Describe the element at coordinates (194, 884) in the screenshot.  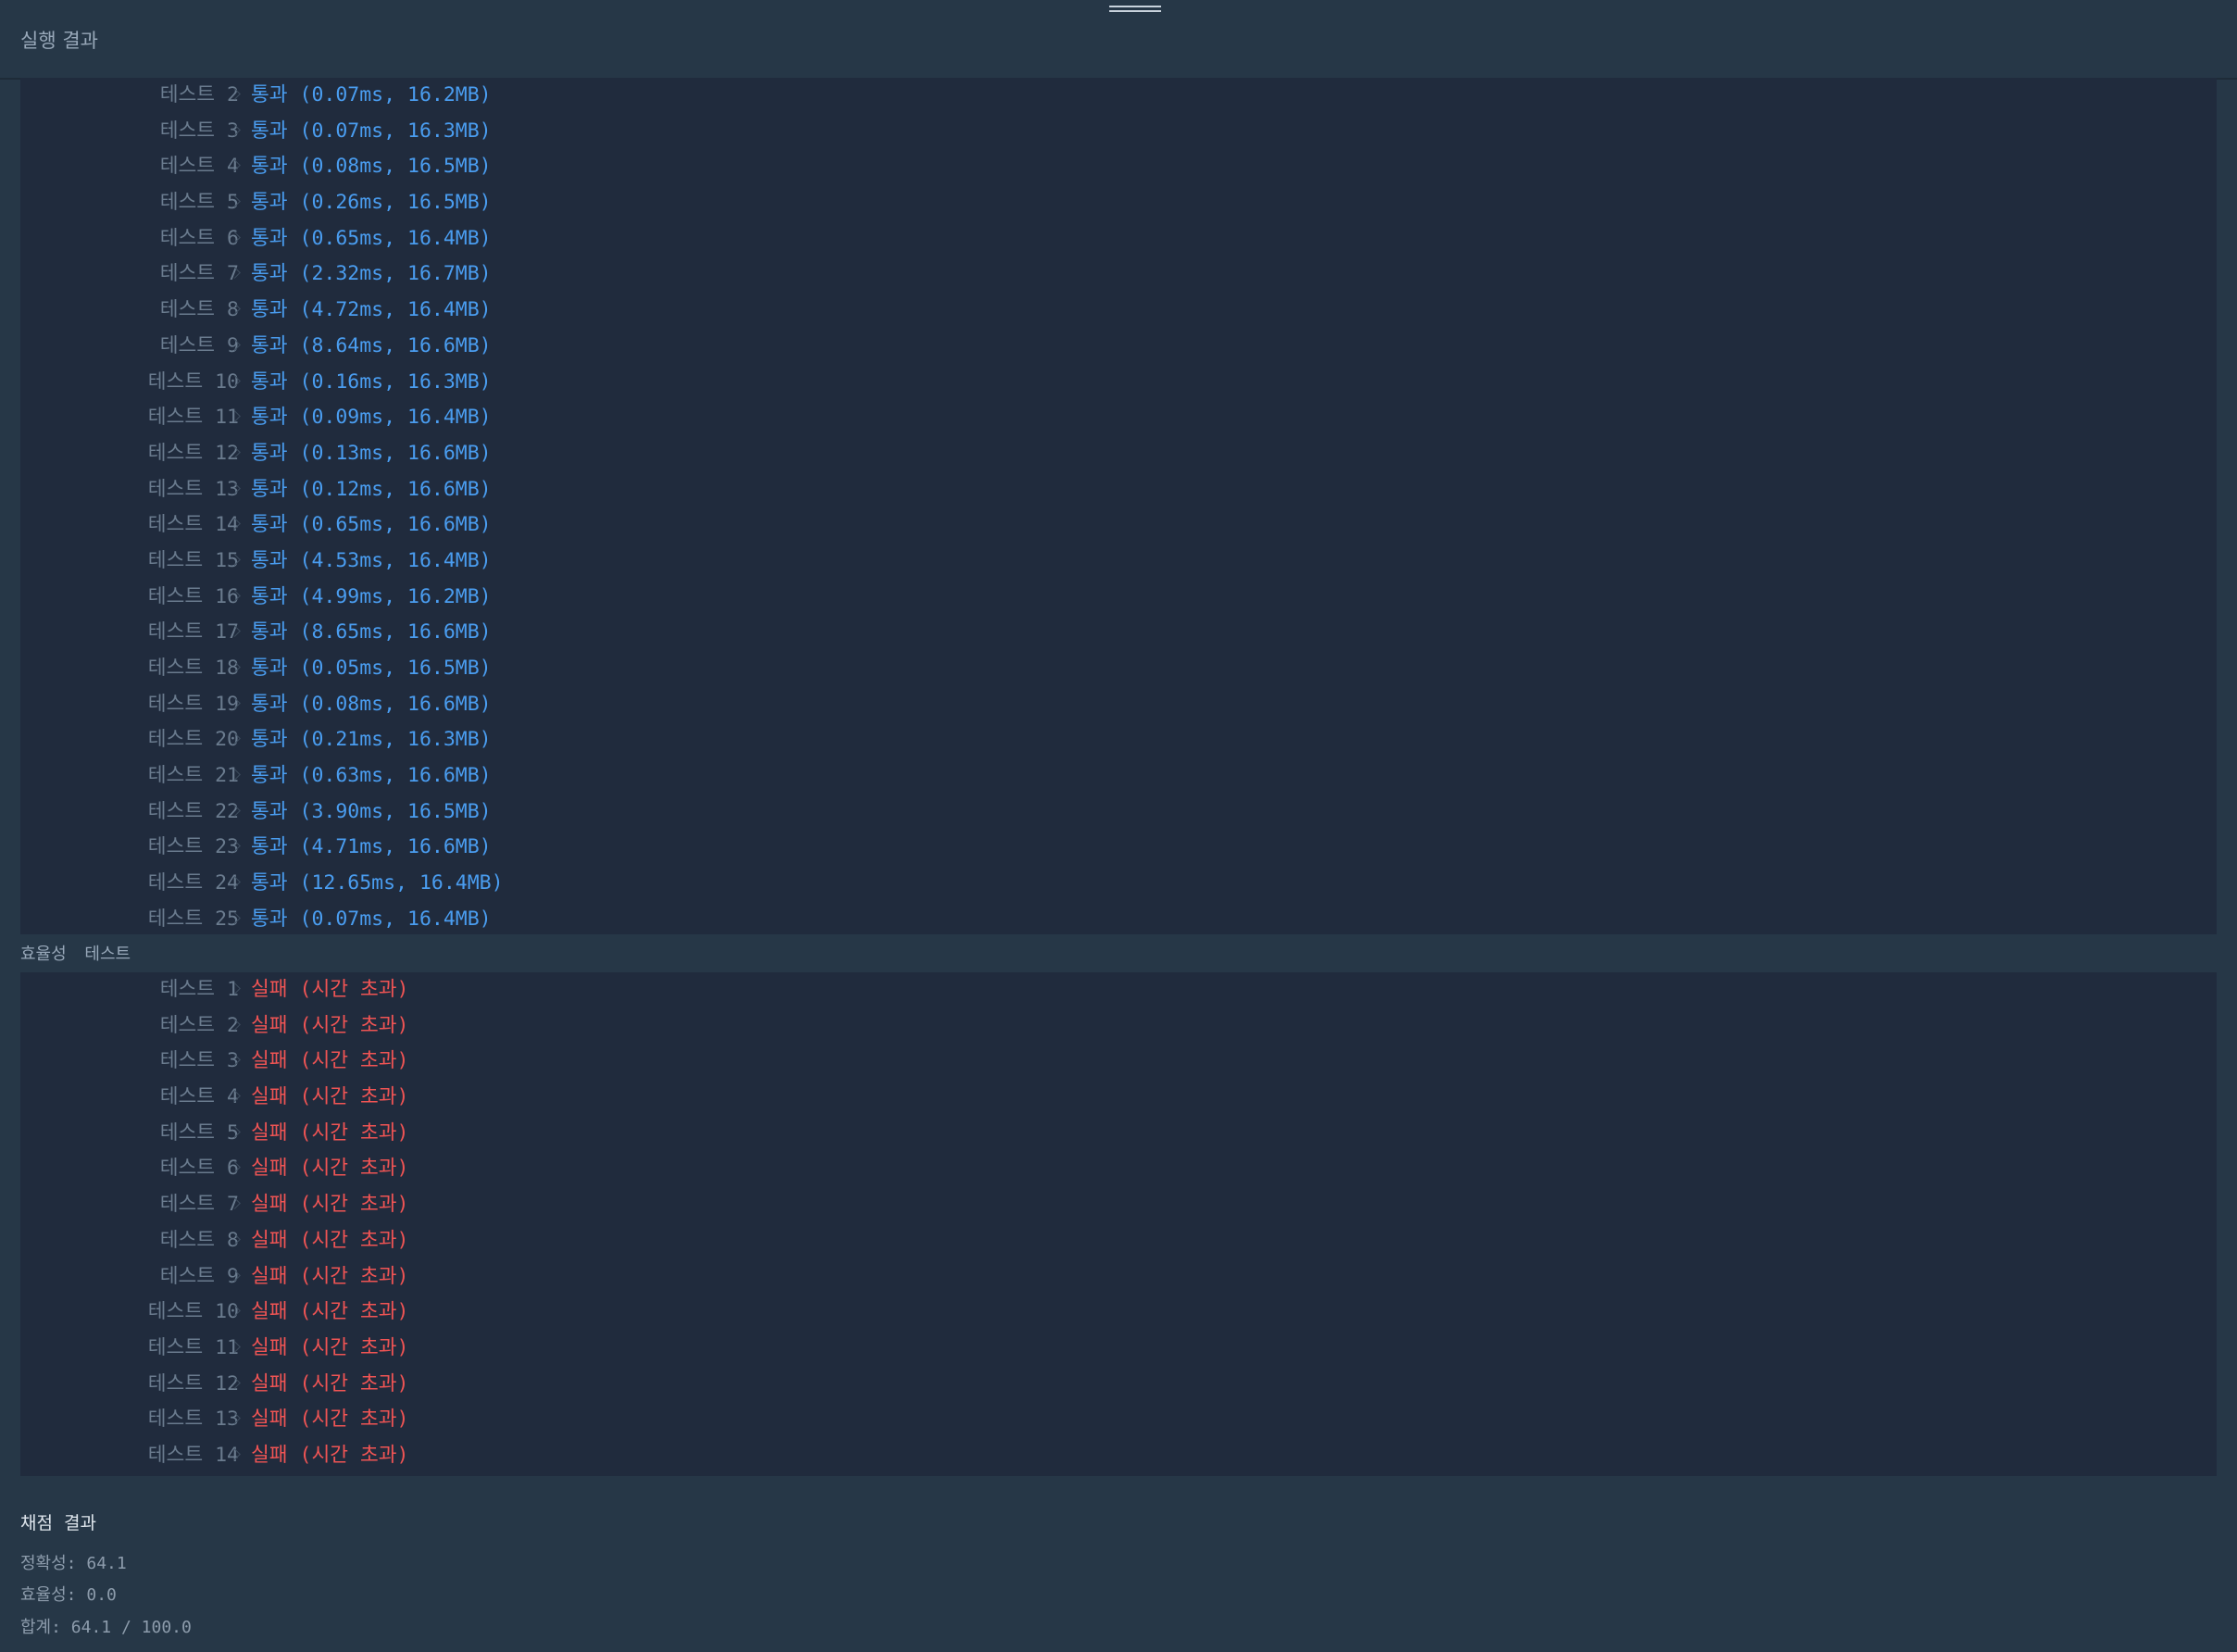
I see `test-label: 테스트 24` at that location.